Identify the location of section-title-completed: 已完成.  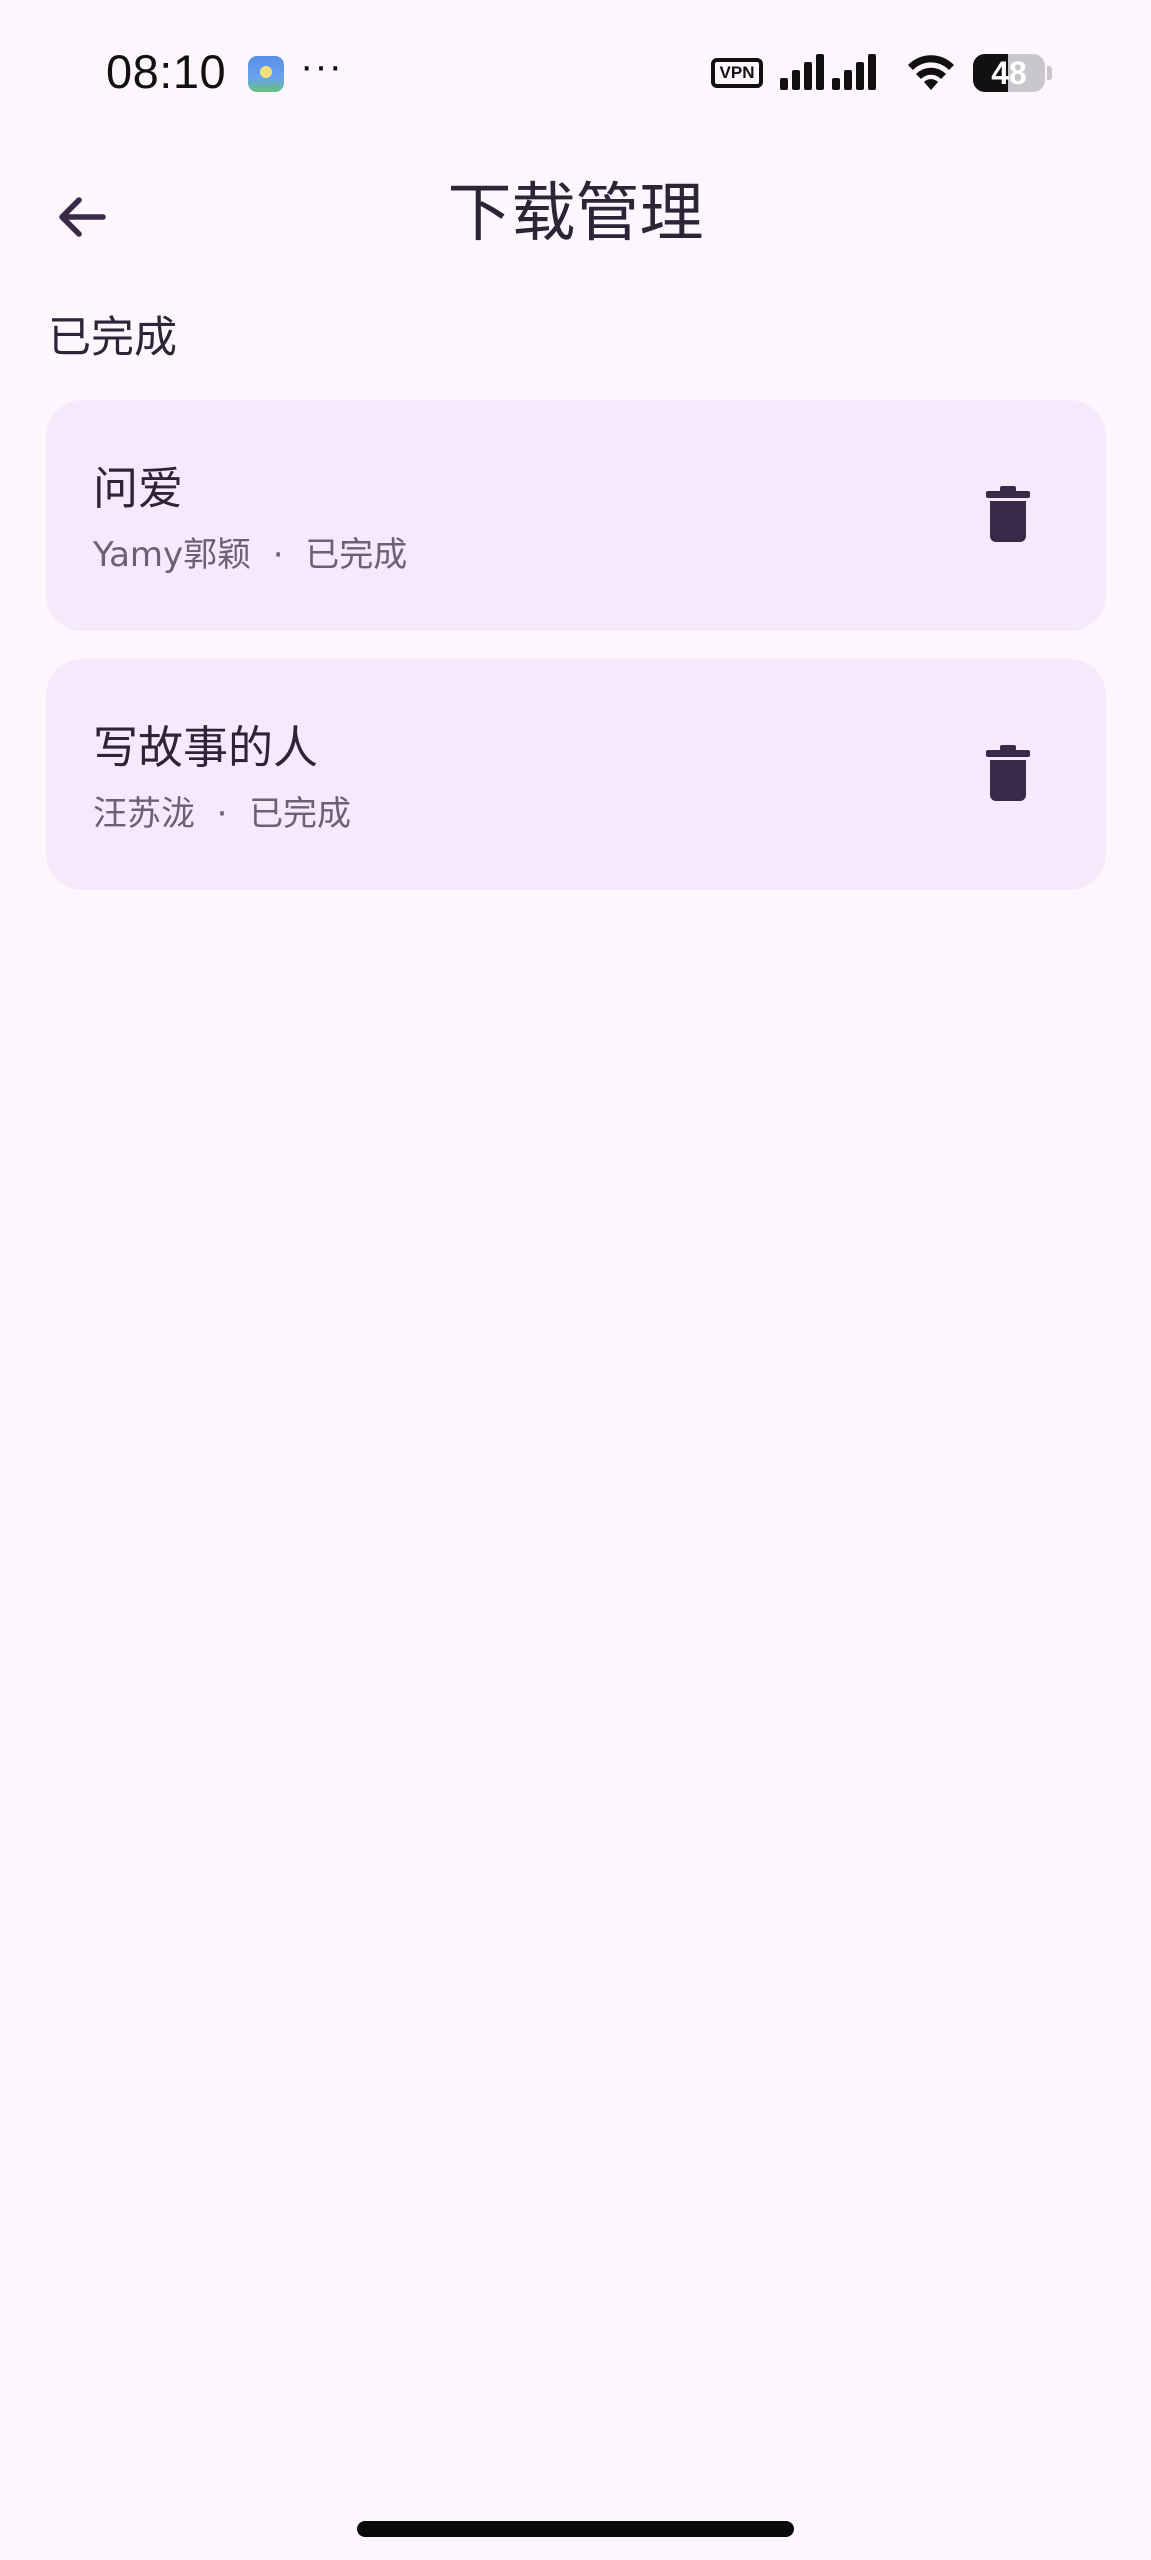
(112, 338).